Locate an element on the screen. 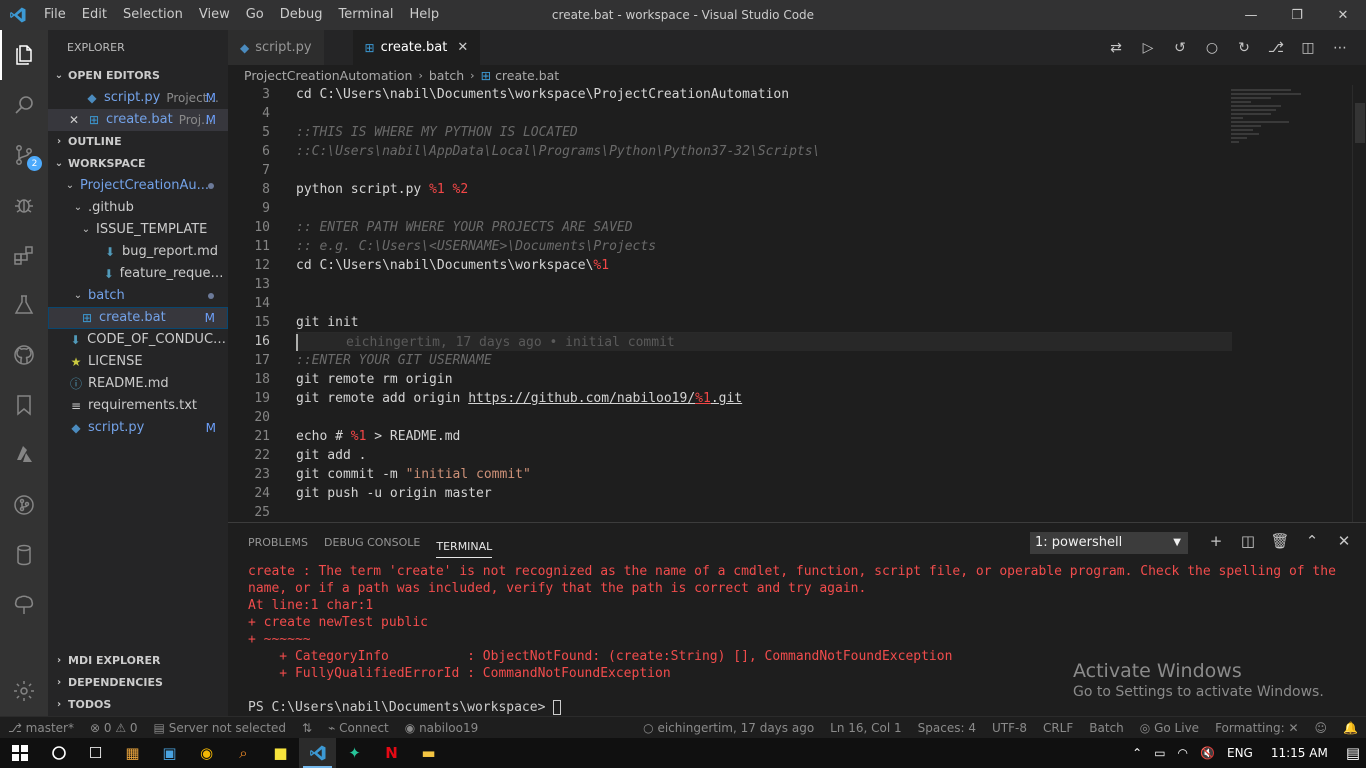 The height and width of the screenshot is (768, 1366). breadcrumb-project: ProjectCreationAutomation is located at coordinates (328, 75).